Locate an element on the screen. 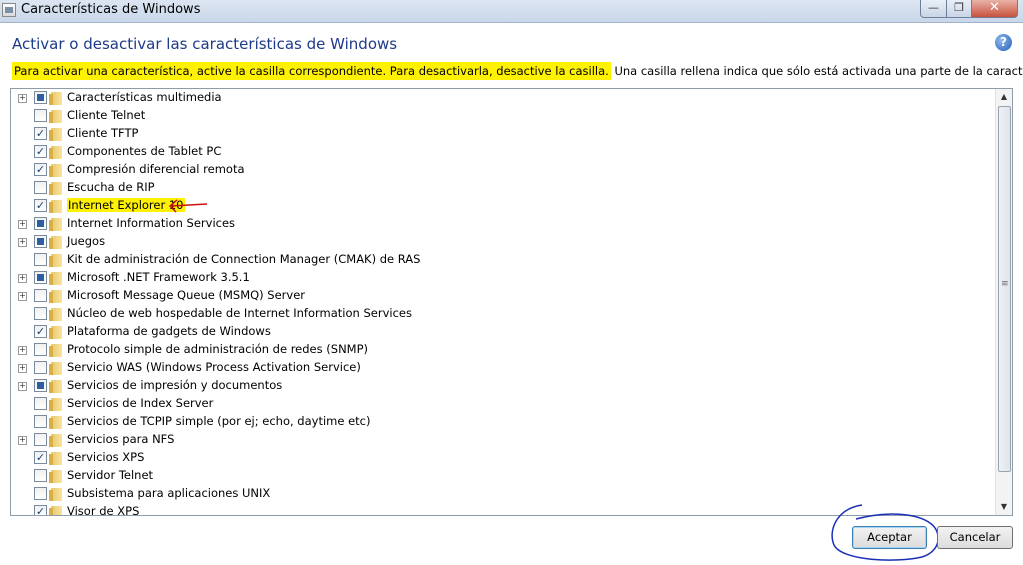 This screenshot has height=565, width=1023. feature-label: Servicios para NFS is located at coordinates (121, 439).